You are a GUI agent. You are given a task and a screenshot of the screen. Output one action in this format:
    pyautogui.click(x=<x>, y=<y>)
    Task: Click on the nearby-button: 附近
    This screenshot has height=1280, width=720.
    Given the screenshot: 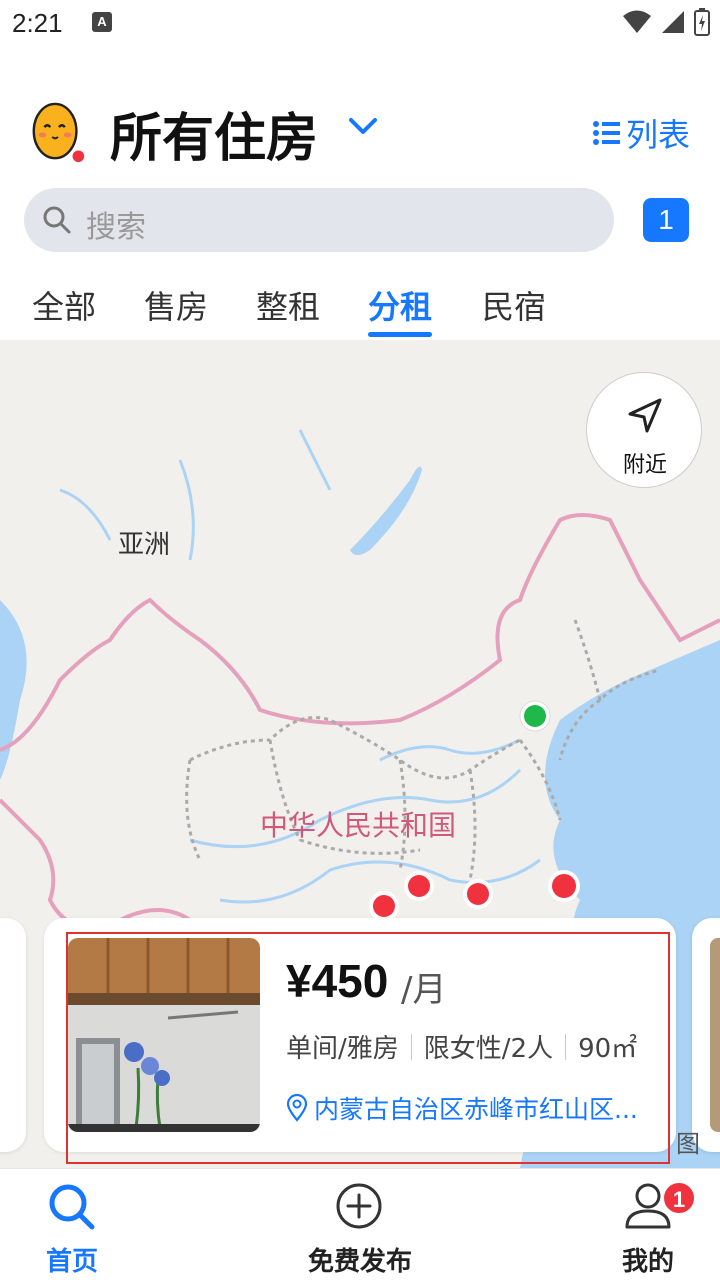 What is the action you would take?
    pyautogui.click(x=644, y=430)
    